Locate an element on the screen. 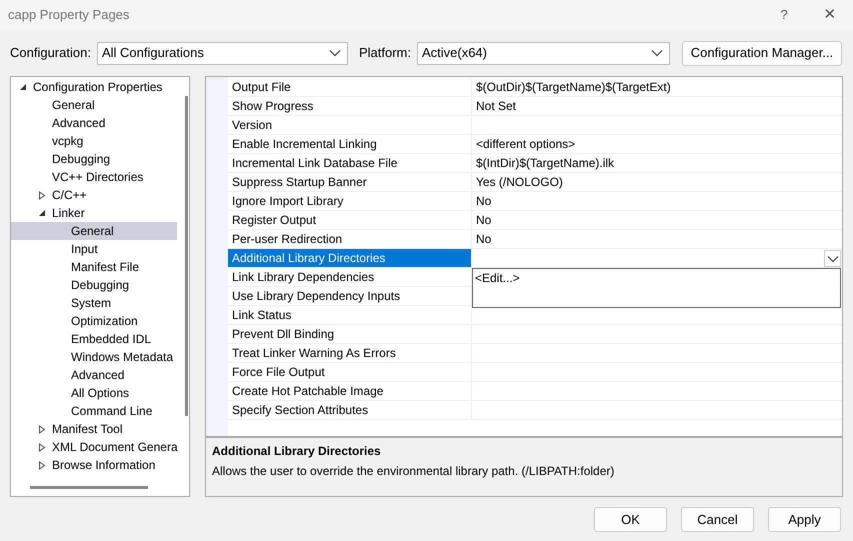 The image size is (853, 541). description-text: Allows the user to override the environmental library path. (/LIBPATH:folder) is located at coordinates (414, 471).